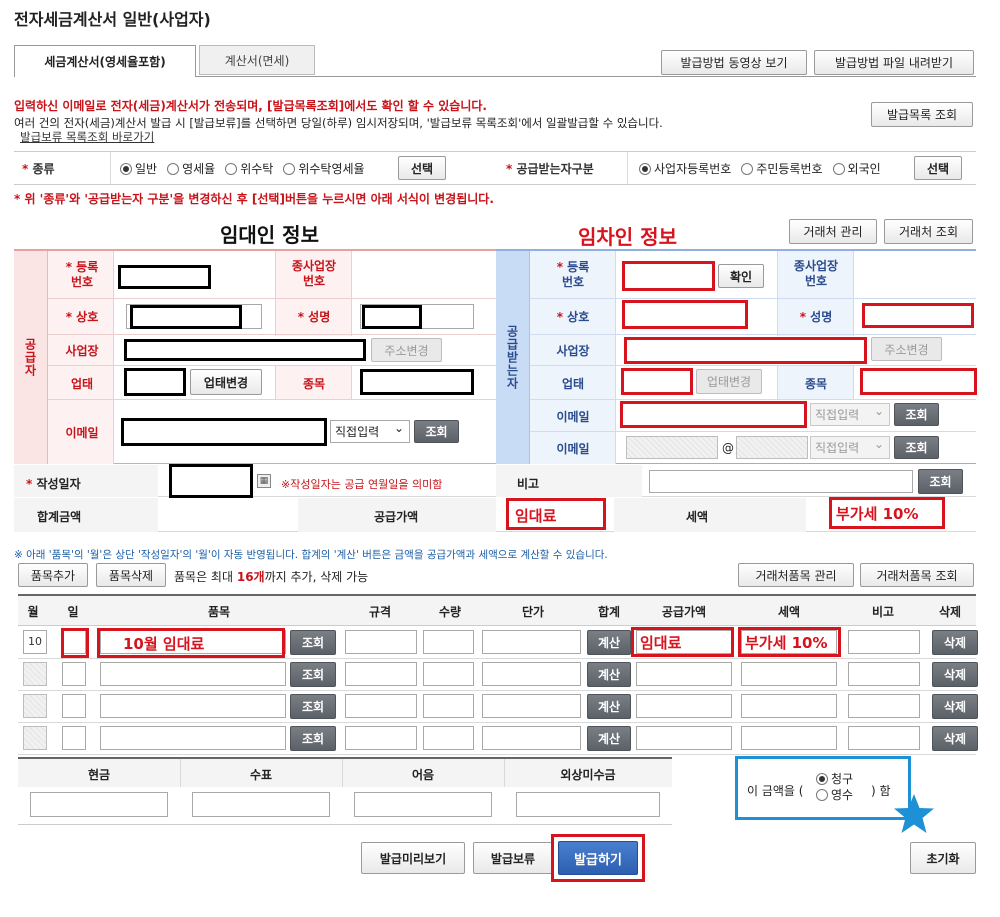 The width and height of the screenshot is (1000, 917). Describe the element at coordinates (211, 481) in the screenshot. I see `write-date-input` at that location.